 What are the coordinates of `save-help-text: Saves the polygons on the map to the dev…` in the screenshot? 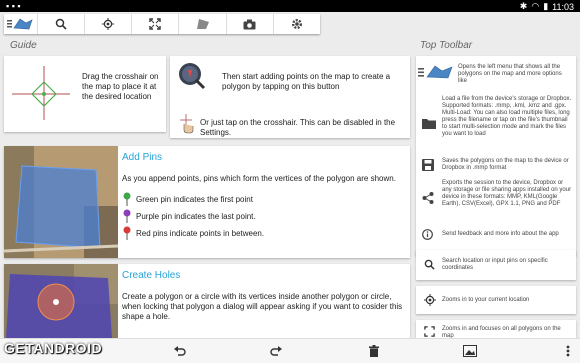 It's located at (505, 164).